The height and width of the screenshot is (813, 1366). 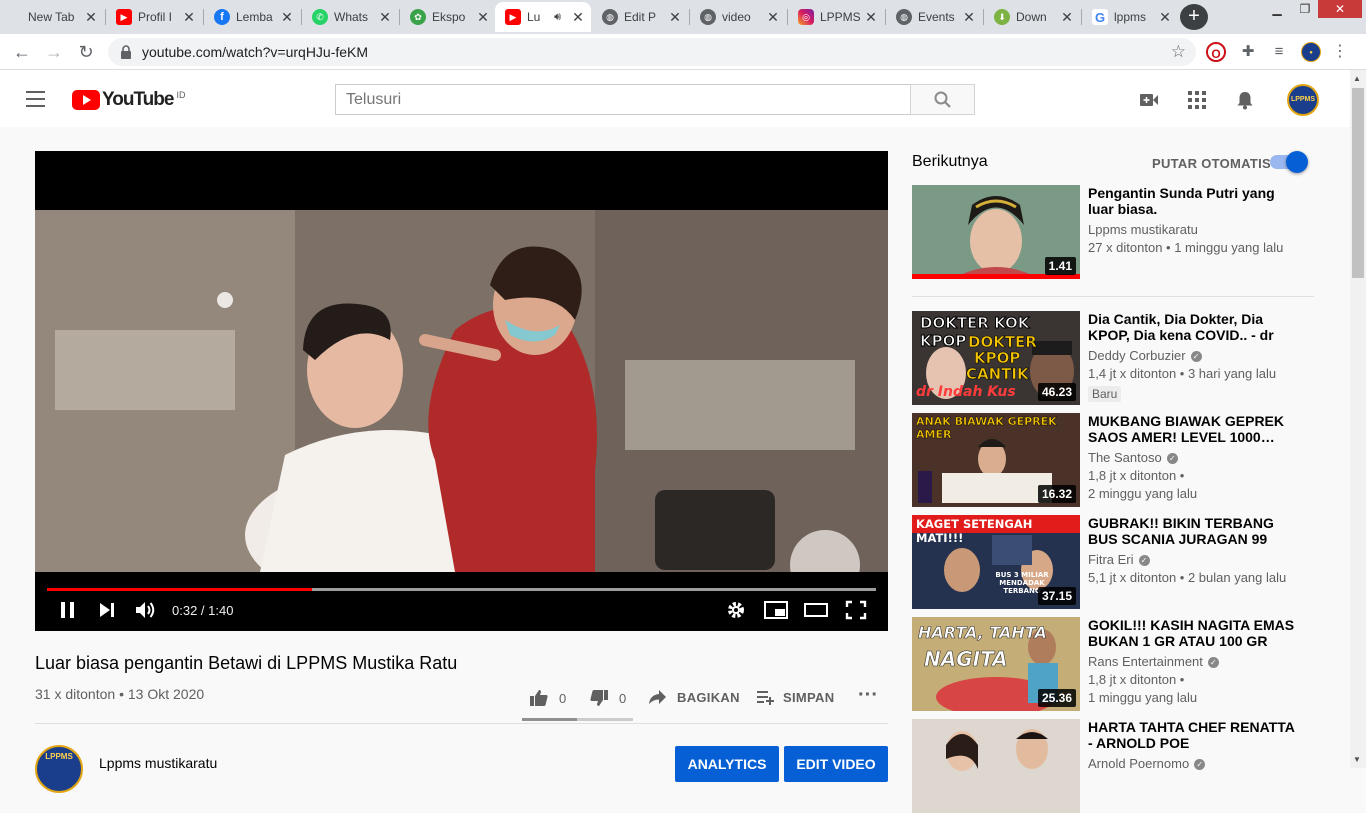 I want to click on new-tab-button: +, so click(x=1194, y=17).